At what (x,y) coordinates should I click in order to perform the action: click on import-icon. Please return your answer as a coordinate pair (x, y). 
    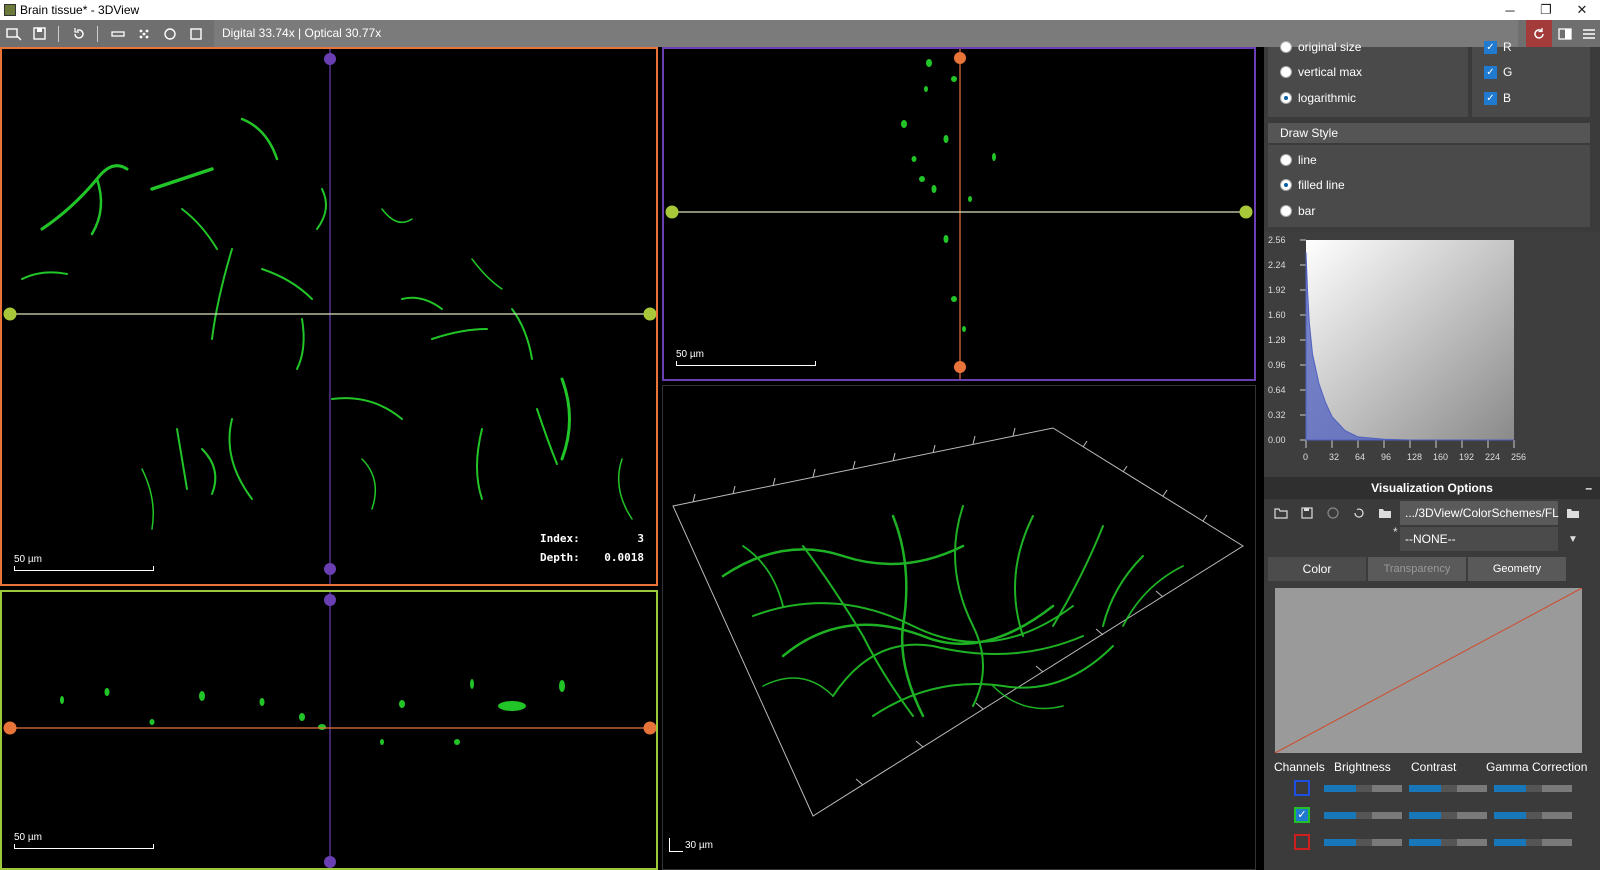
    Looking at the image, I should click on (1385, 513).